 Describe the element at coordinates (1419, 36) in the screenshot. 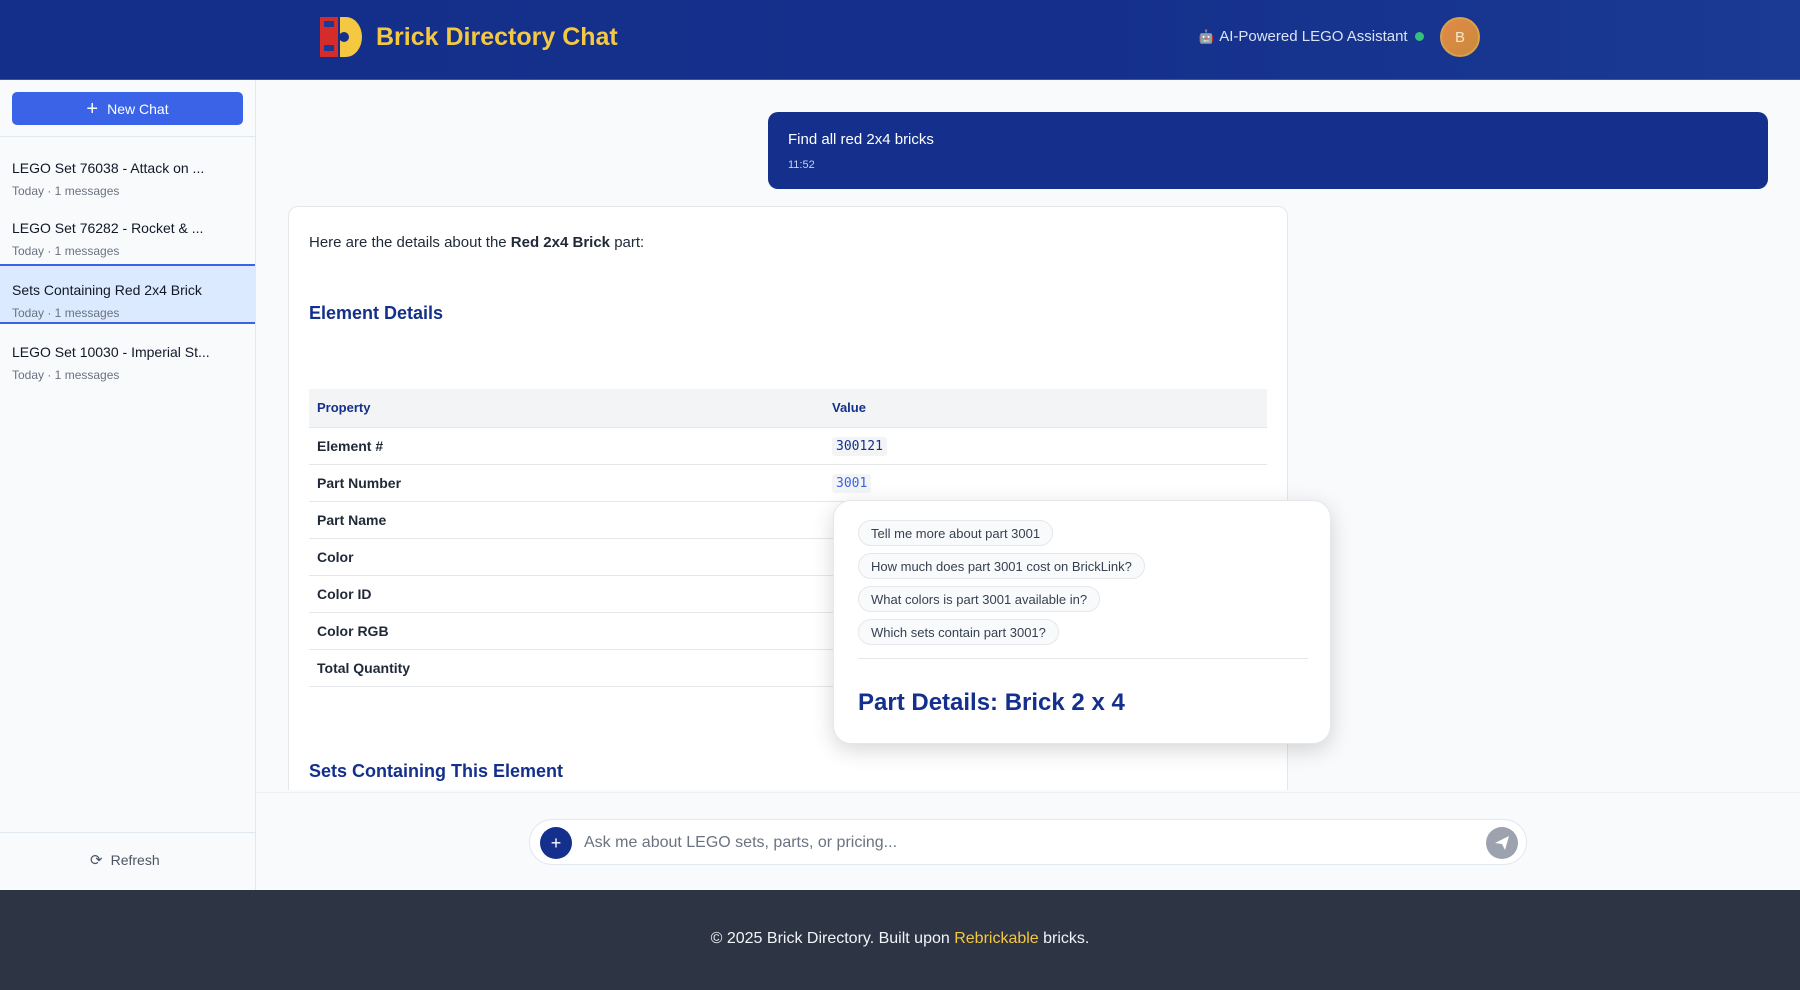

I see `online-status-indicator` at that location.